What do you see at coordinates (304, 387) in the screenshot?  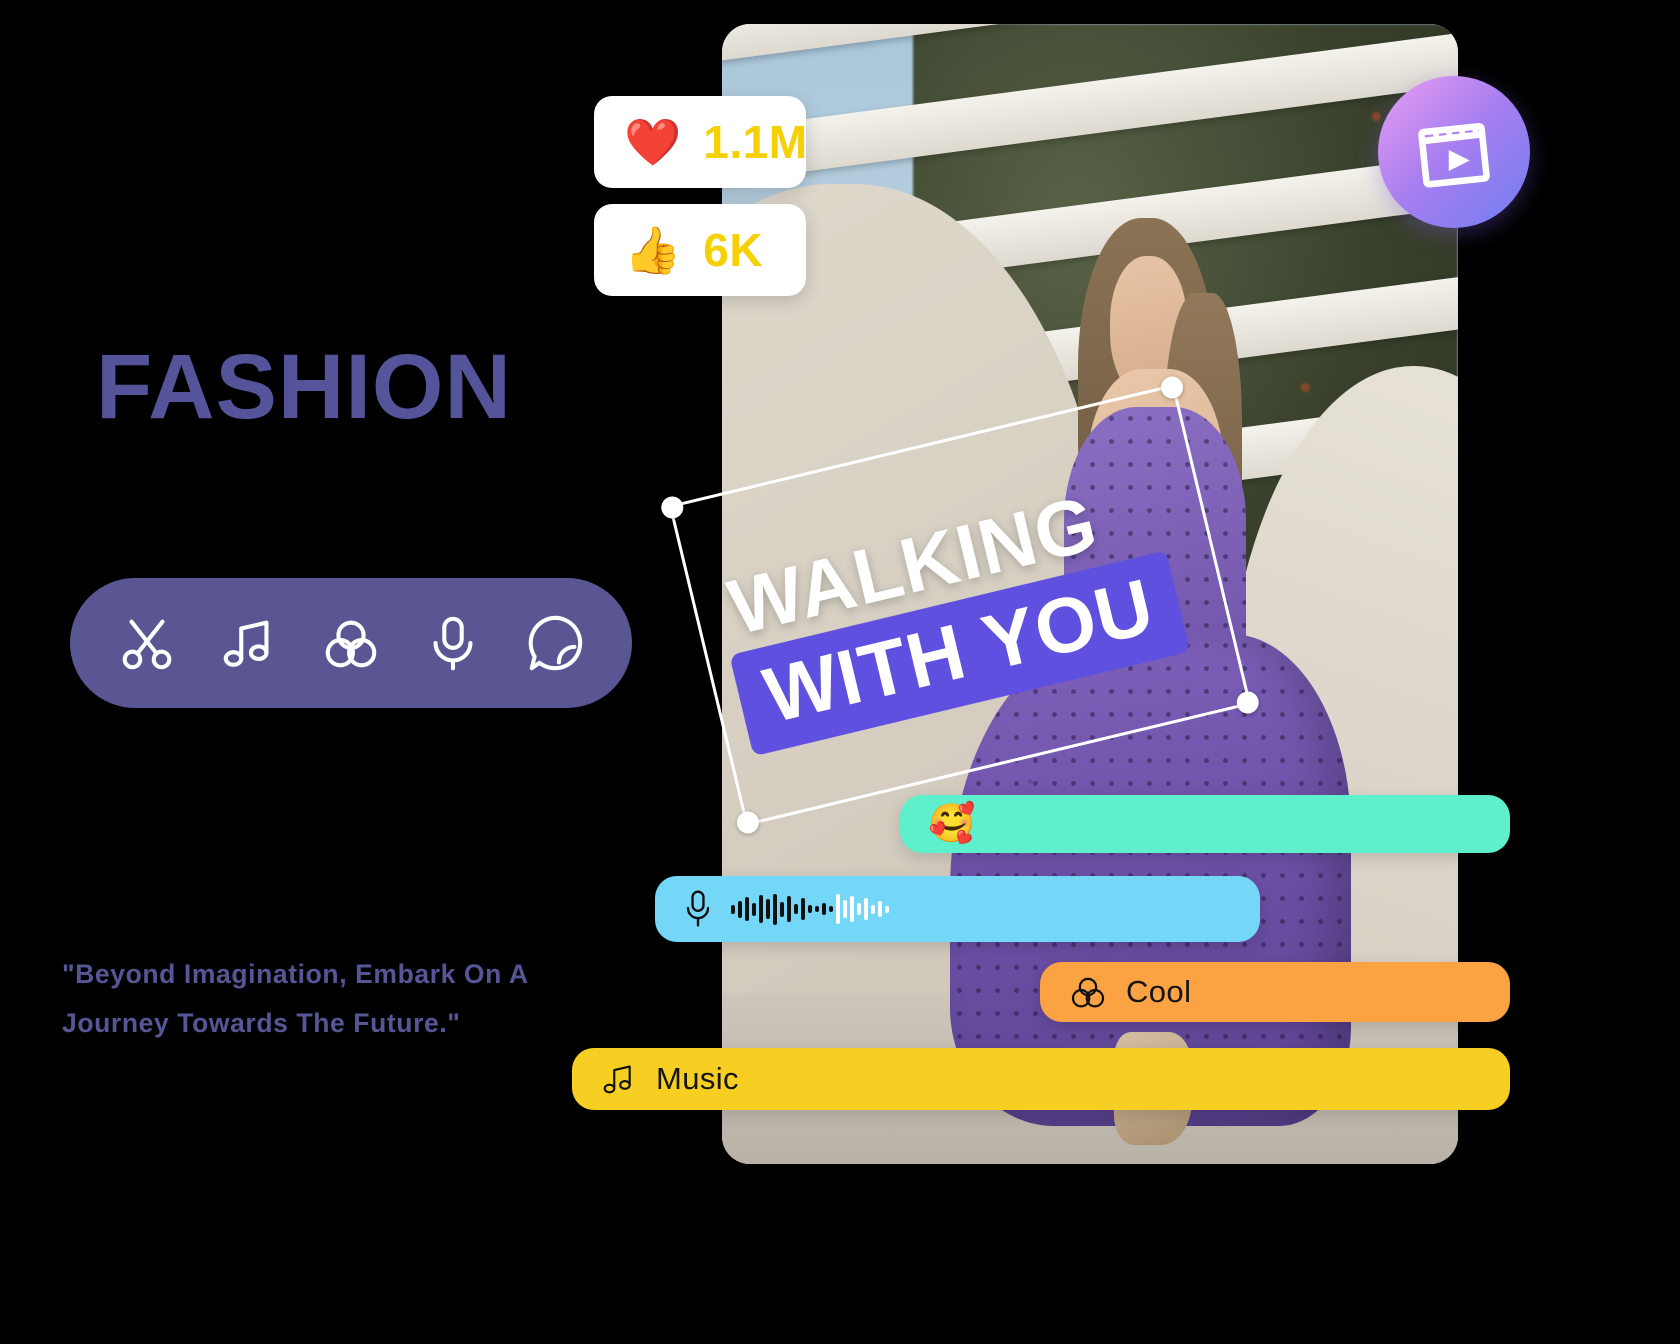 I see `page-title: FASHION` at bounding box center [304, 387].